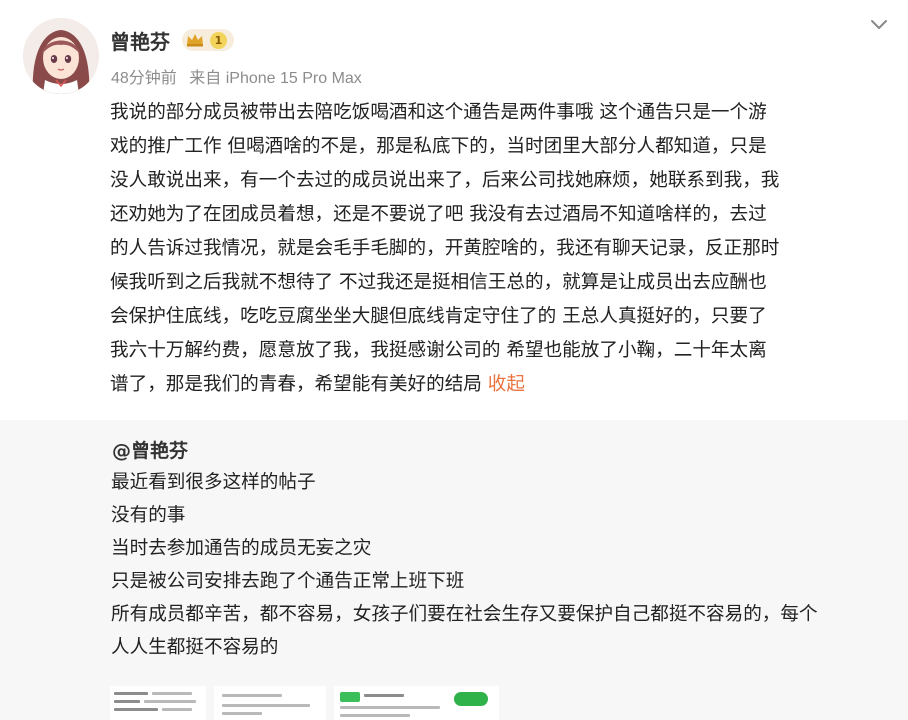 Image resolution: width=908 pixels, height=720 pixels. Describe the element at coordinates (148, 515) in the screenshot. I see `quoted-line: 没有的事` at that location.